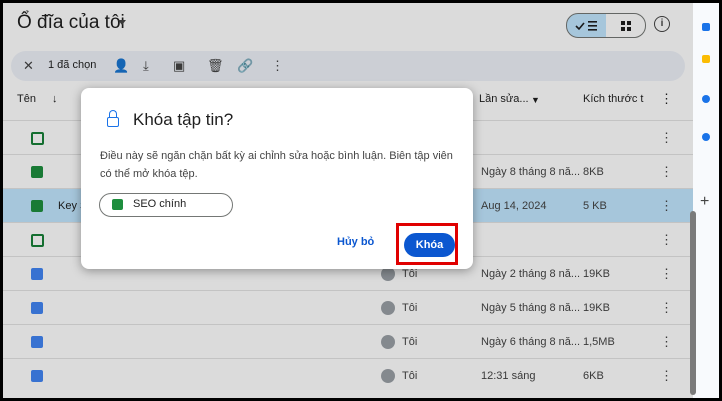 The height and width of the screenshot is (401, 722). I want to click on sheets-icon, so click(117, 204).